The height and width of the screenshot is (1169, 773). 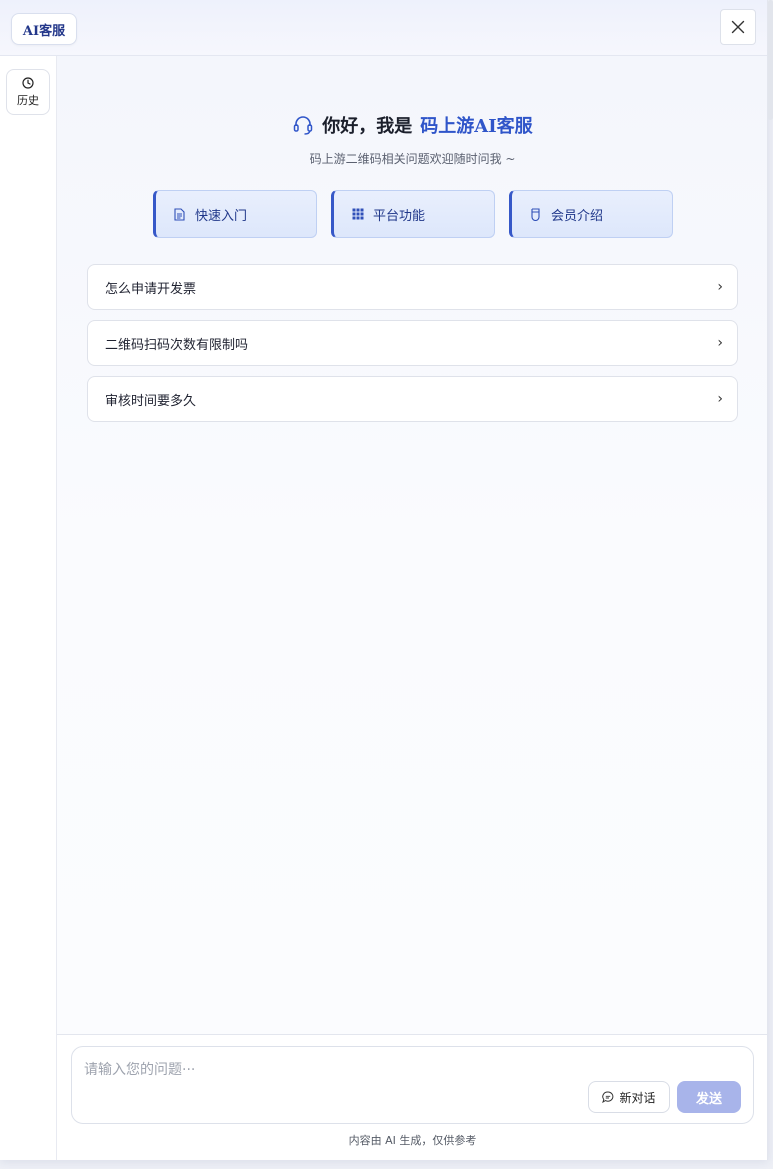 What do you see at coordinates (28, 100) in the screenshot?
I see `history-label: 历史` at bounding box center [28, 100].